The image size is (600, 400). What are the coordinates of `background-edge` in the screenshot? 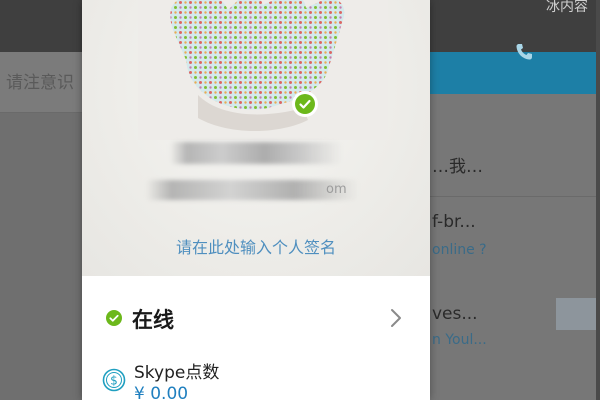 It's located at (598, 200).